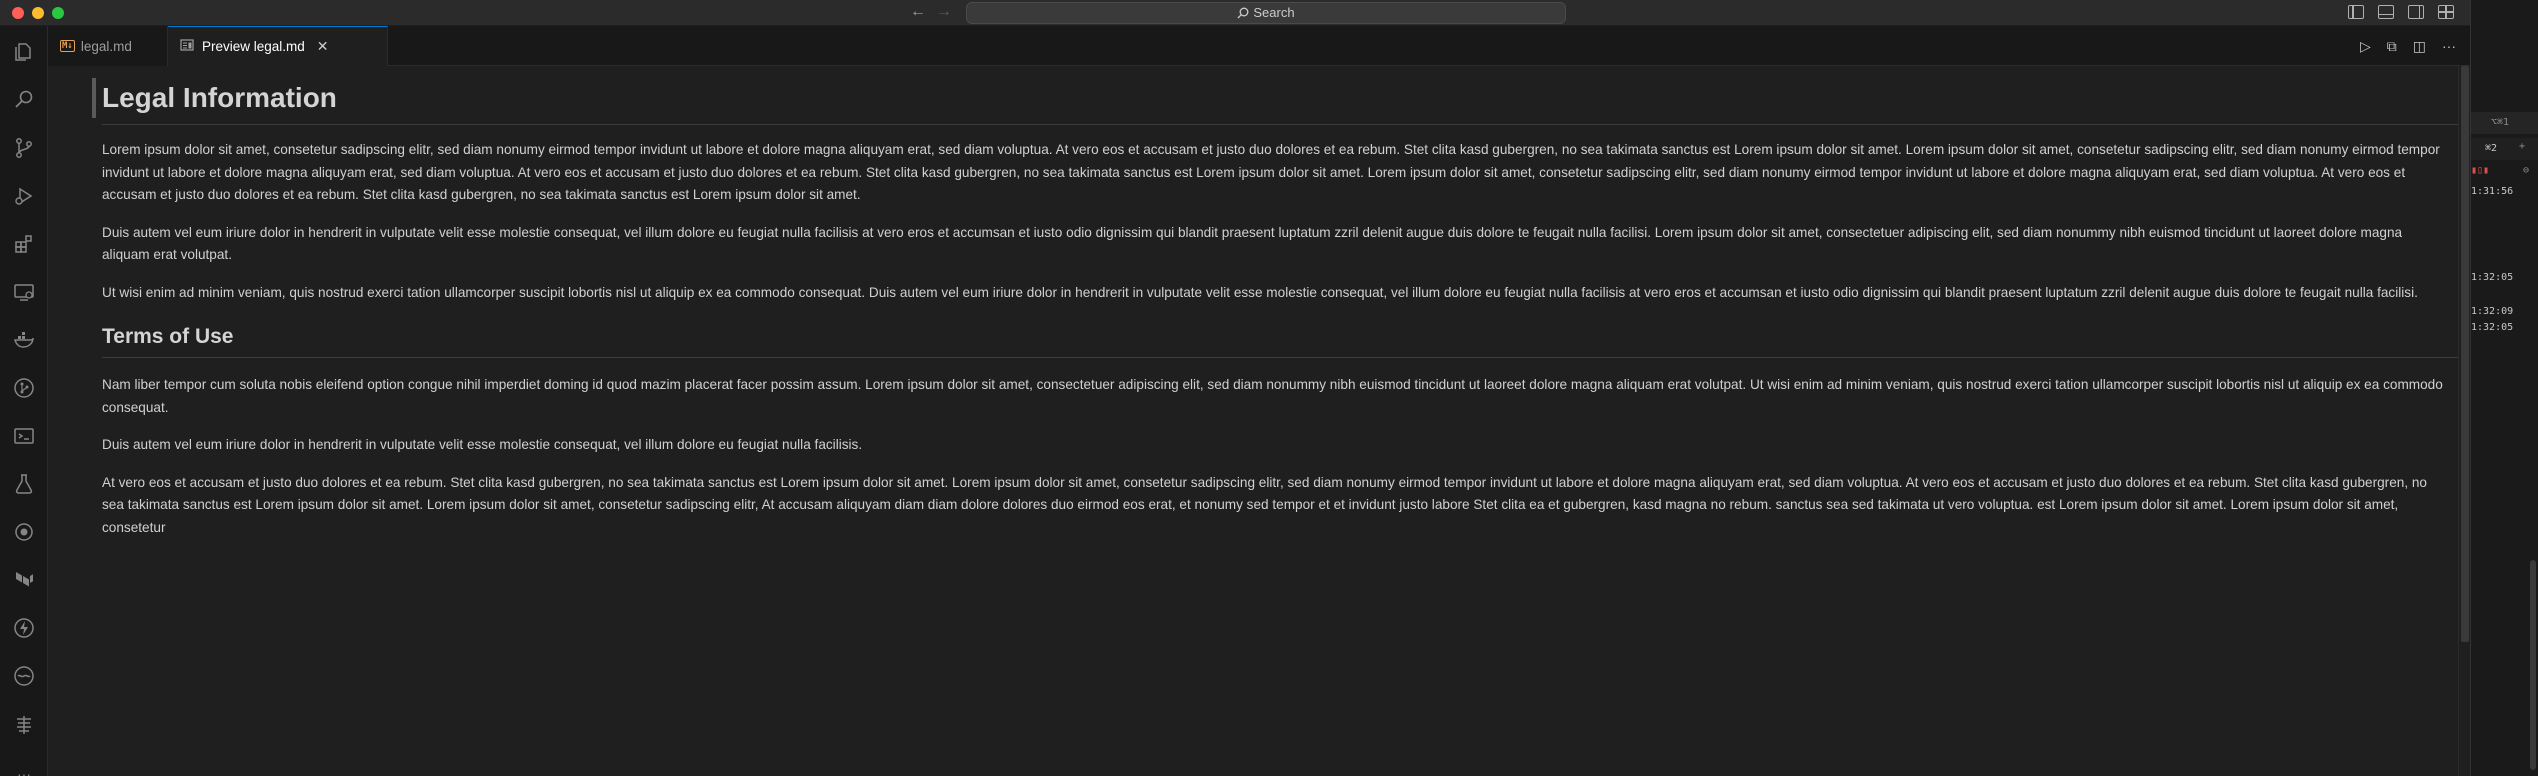 The width and height of the screenshot is (2538, 776). What do you see at coordinates (2492, 311) in the screenshot?
I see `terminal-timestamp: 1:32:09` at bounding box center [2492, 311].